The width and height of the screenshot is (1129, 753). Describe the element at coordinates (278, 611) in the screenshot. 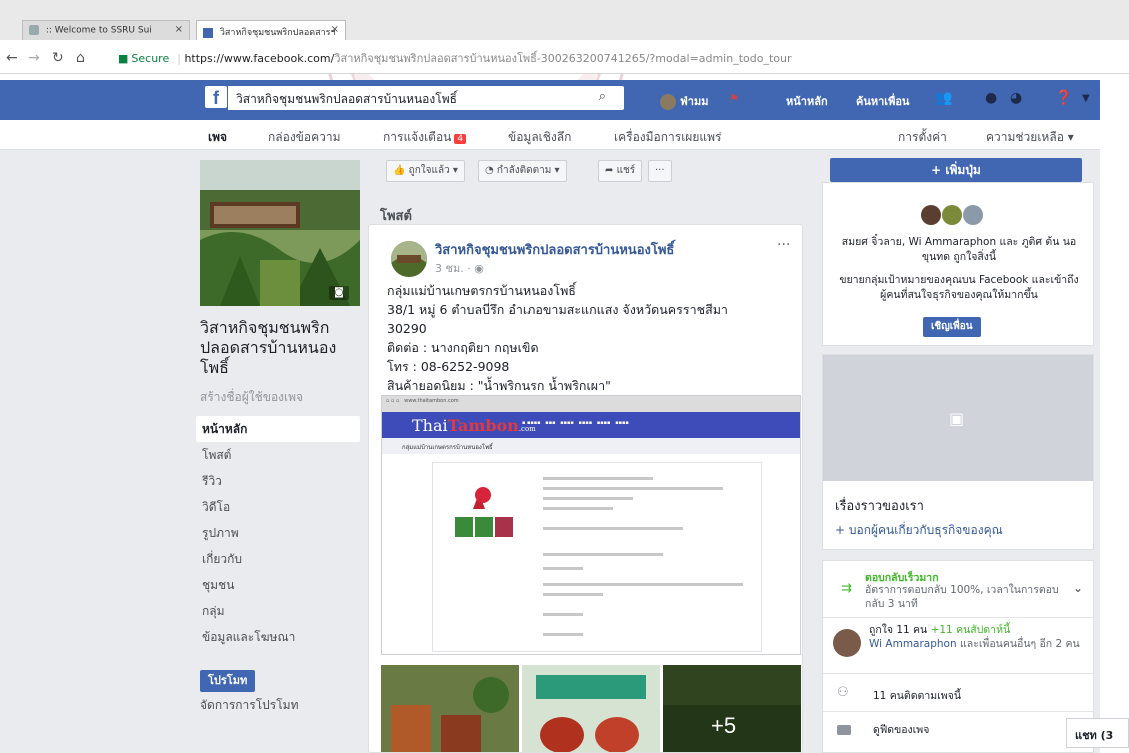

I see `sidebar-item-groups: กลุ่ม` at that location.